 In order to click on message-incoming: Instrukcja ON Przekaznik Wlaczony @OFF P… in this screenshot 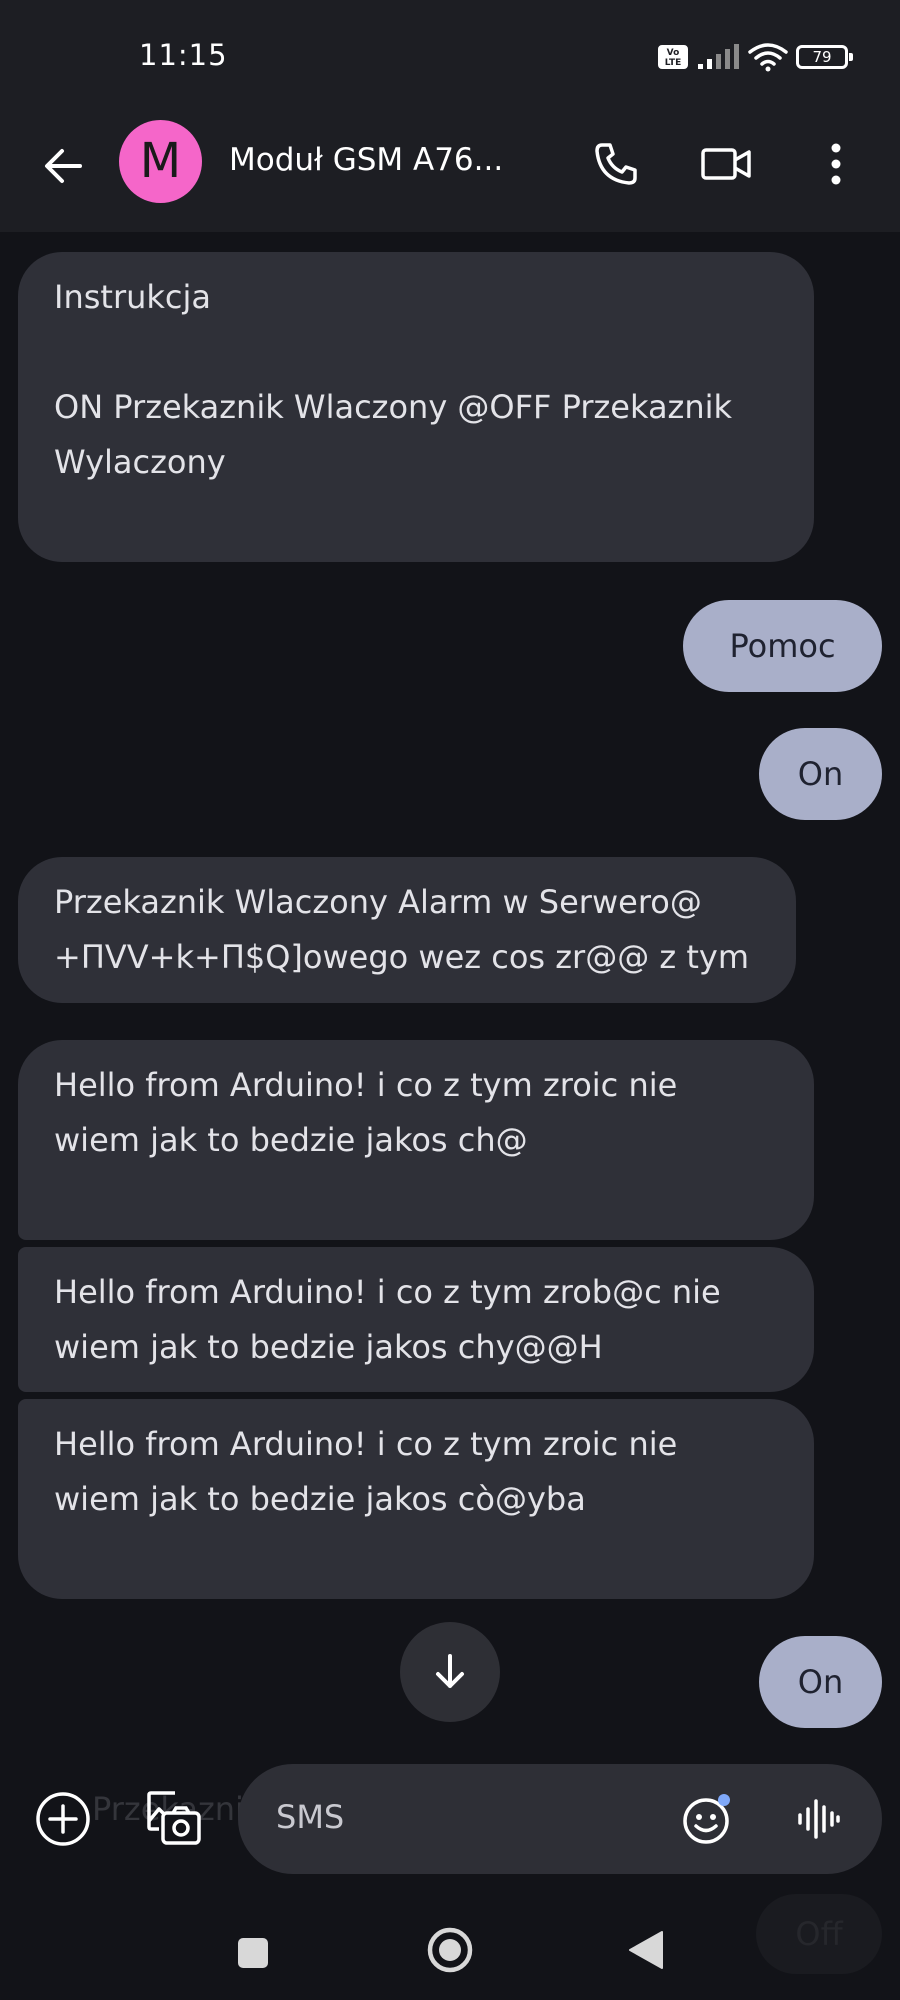, I will do `click(416, 407)`.